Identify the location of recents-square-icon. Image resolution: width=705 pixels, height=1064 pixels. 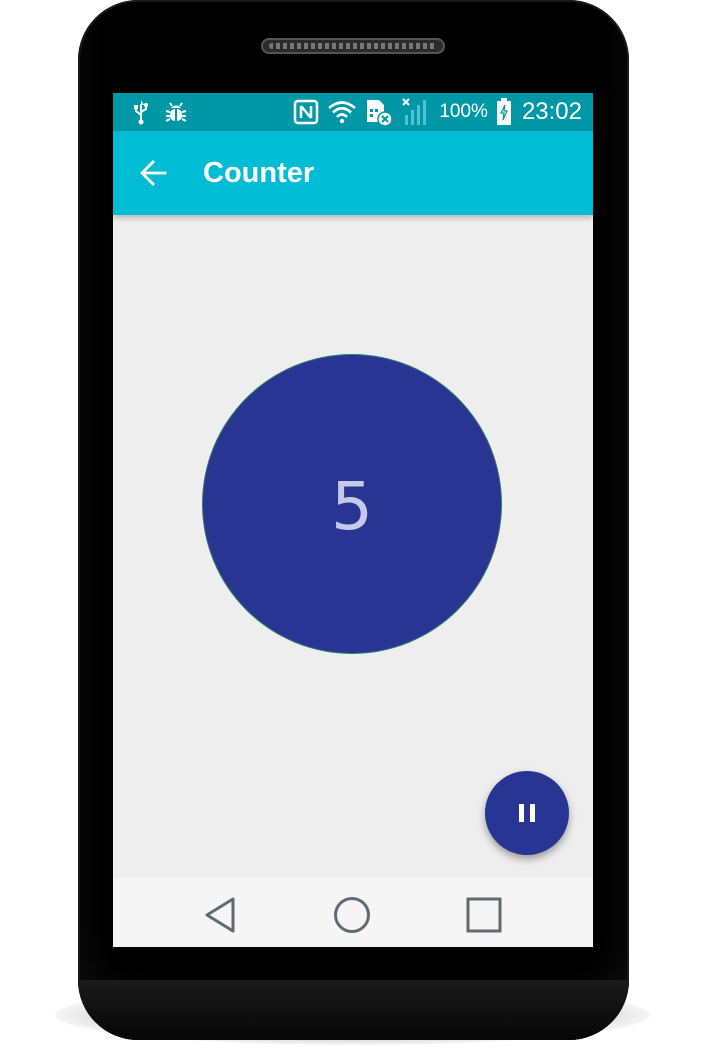
(484, 915).